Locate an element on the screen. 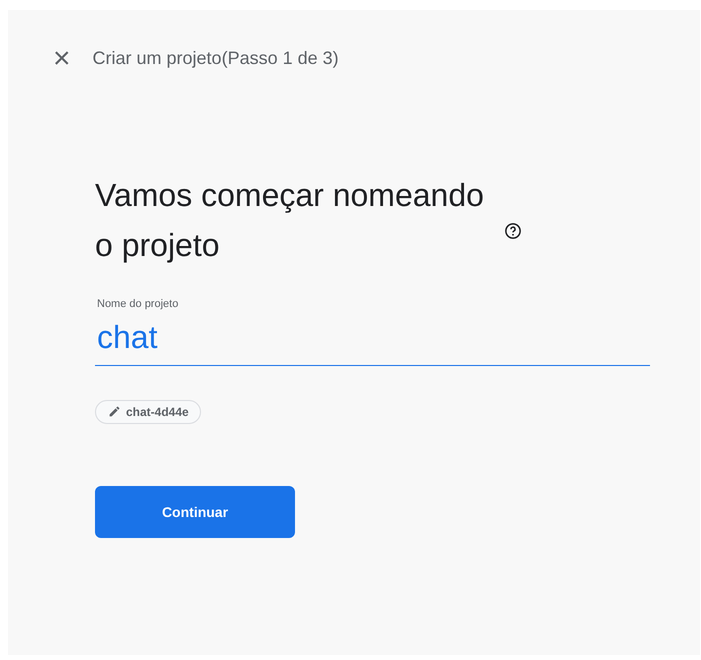  continue-button: Continuar is located at coordinates (195, 512).